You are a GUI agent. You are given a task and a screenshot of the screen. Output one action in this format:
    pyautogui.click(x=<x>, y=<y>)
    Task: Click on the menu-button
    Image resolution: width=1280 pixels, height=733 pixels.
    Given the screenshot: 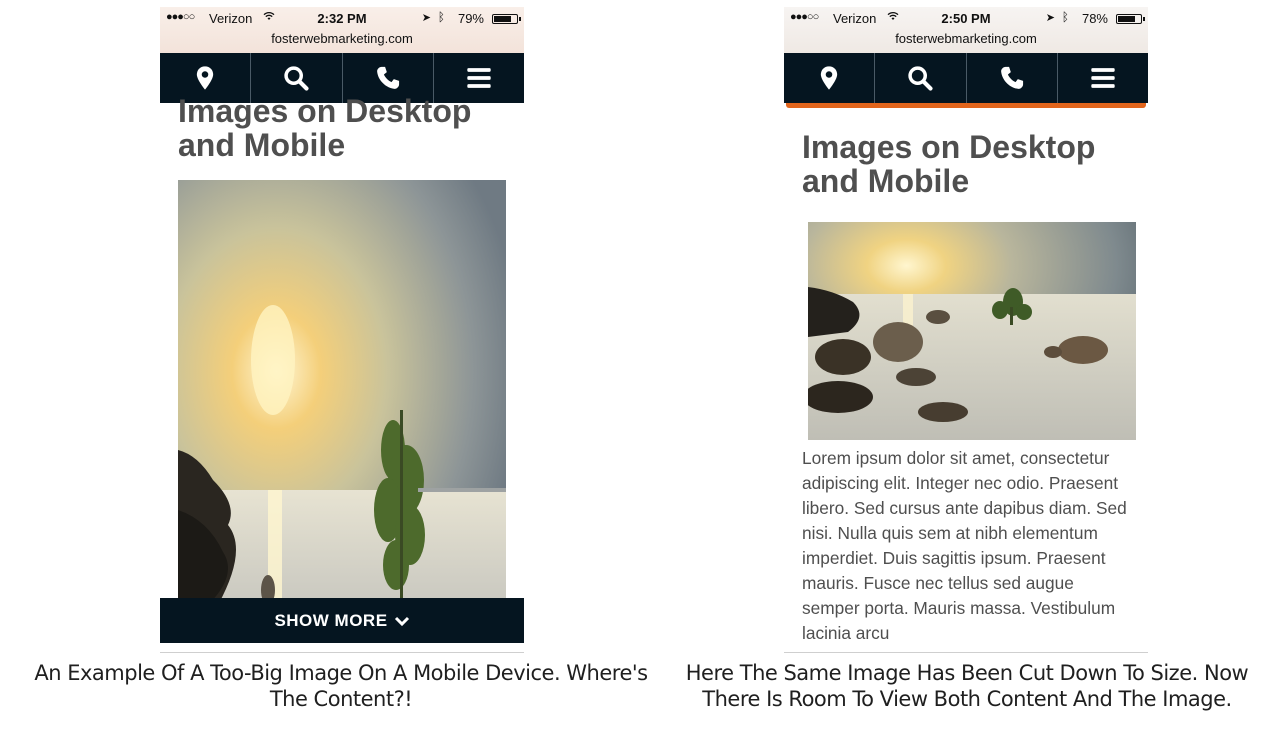 What is the action you would take?
    pyautogui.click(x=1103, y=78)
    